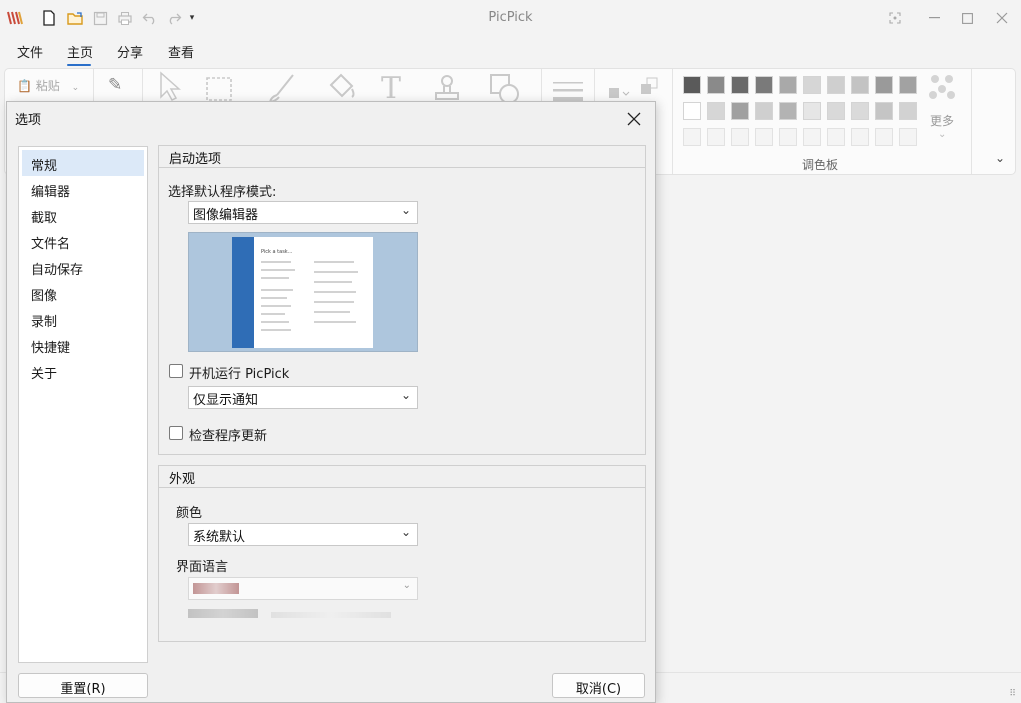  I want to click on clipboard-icon: 📋, so click(24, 86).